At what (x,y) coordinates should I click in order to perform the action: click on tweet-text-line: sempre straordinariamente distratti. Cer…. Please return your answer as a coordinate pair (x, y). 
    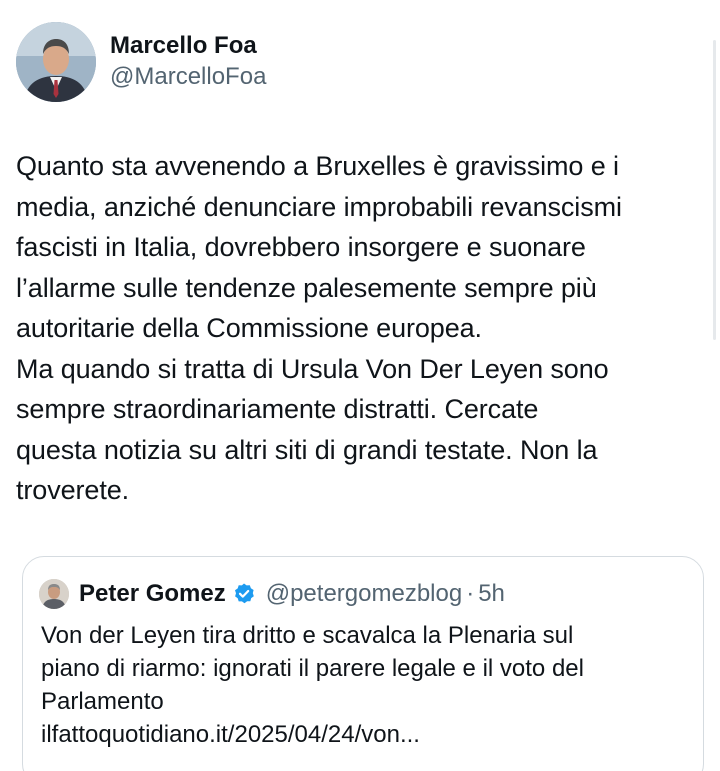
    Looking at the image, I should click on (277, 409).